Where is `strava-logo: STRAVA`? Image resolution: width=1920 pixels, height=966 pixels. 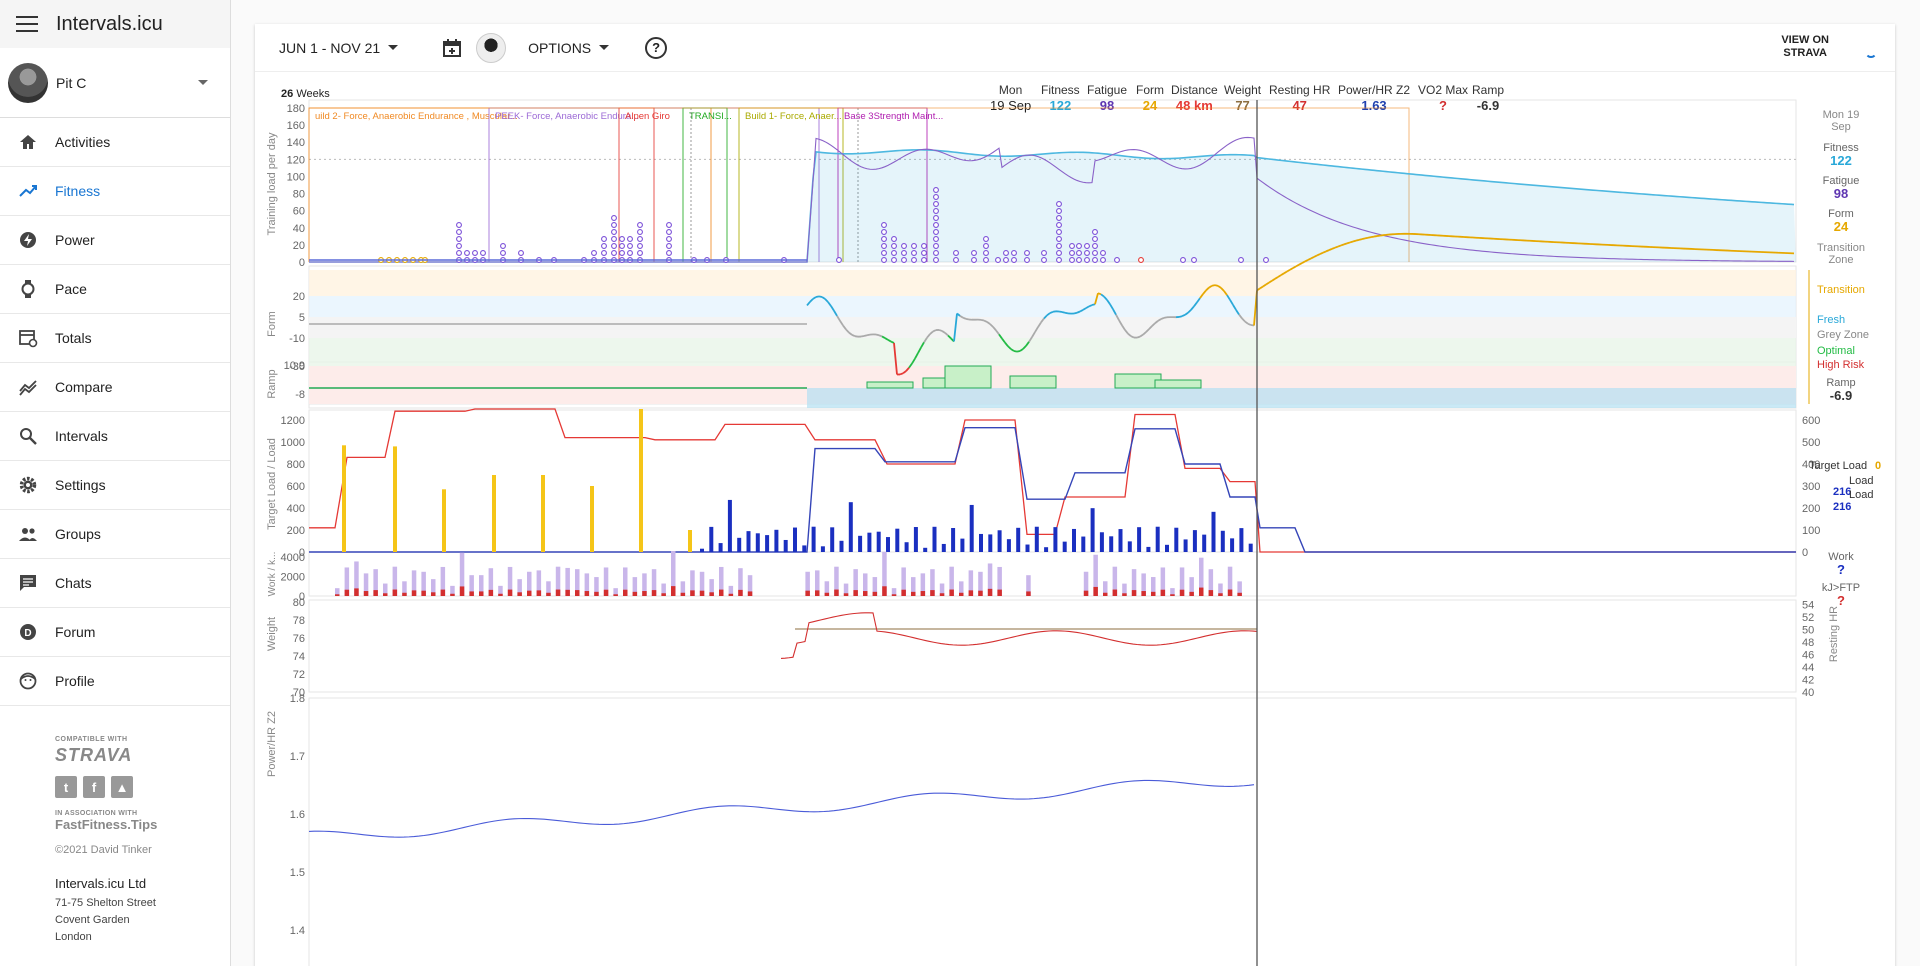
strava-logo: STRAVA is located at coordinates (142, 755).